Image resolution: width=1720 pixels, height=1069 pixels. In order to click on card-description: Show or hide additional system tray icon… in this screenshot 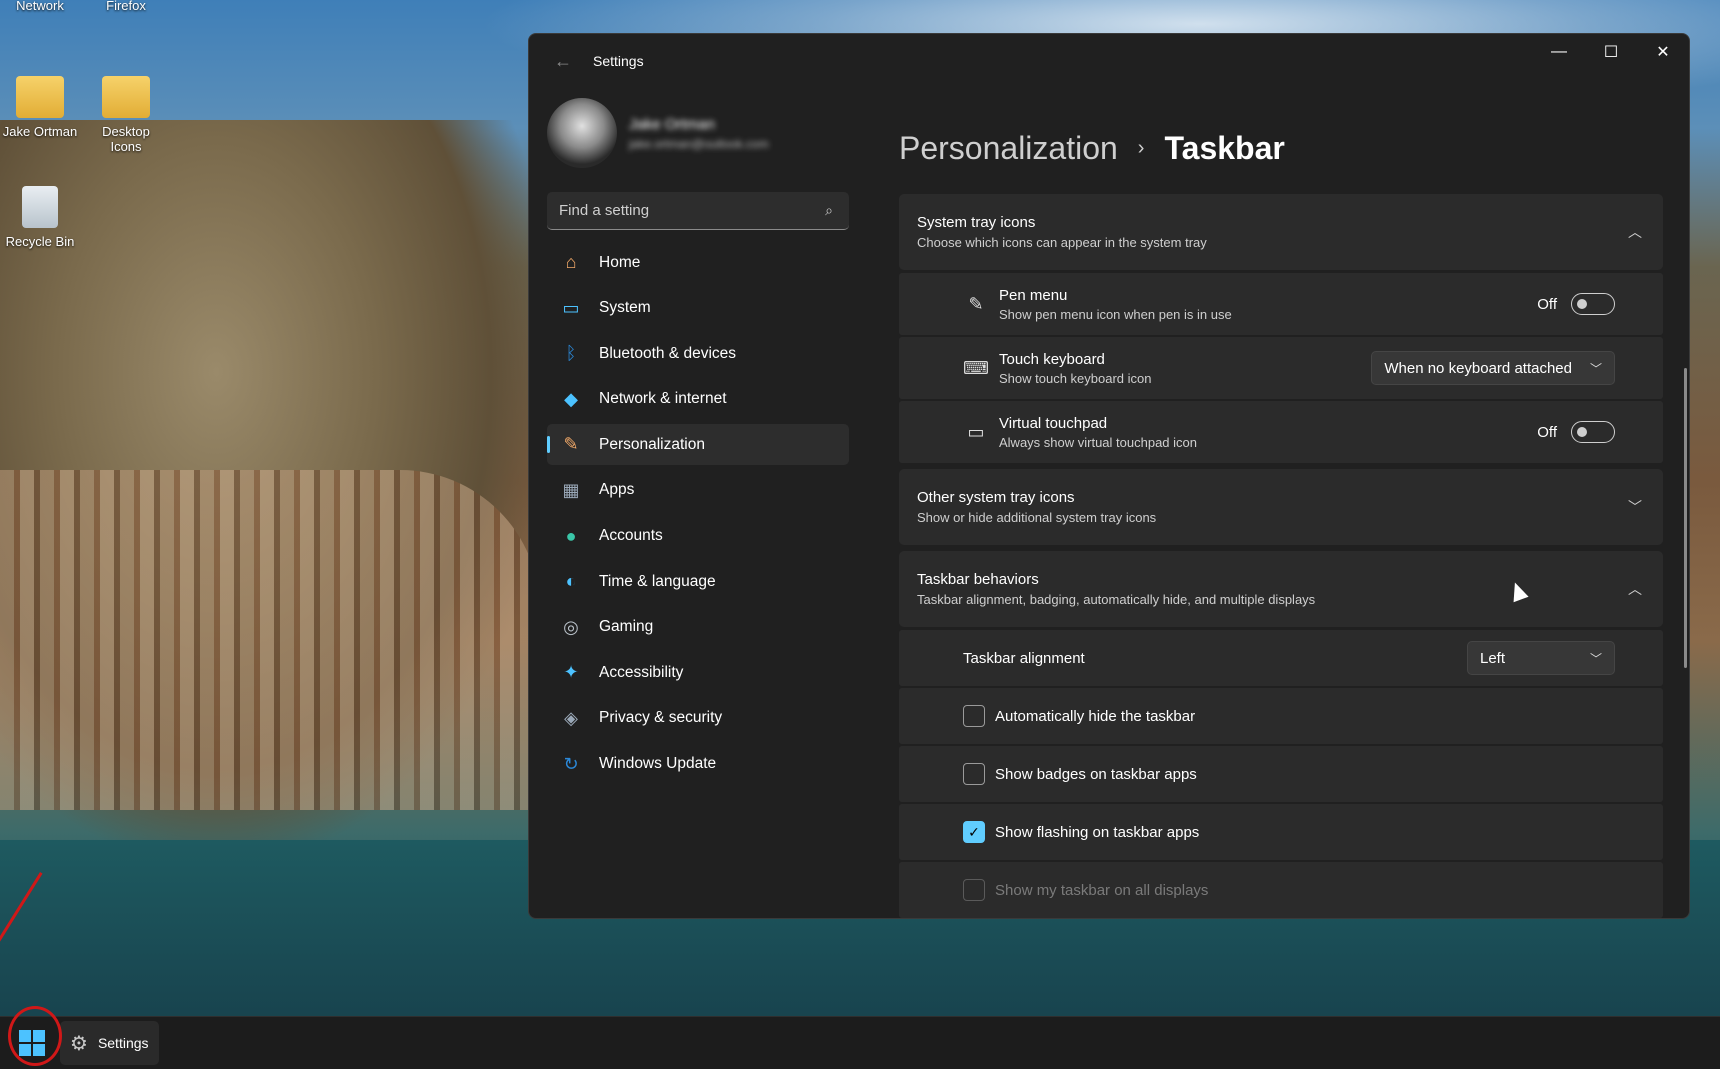, I will do `click(1037, 517)`.